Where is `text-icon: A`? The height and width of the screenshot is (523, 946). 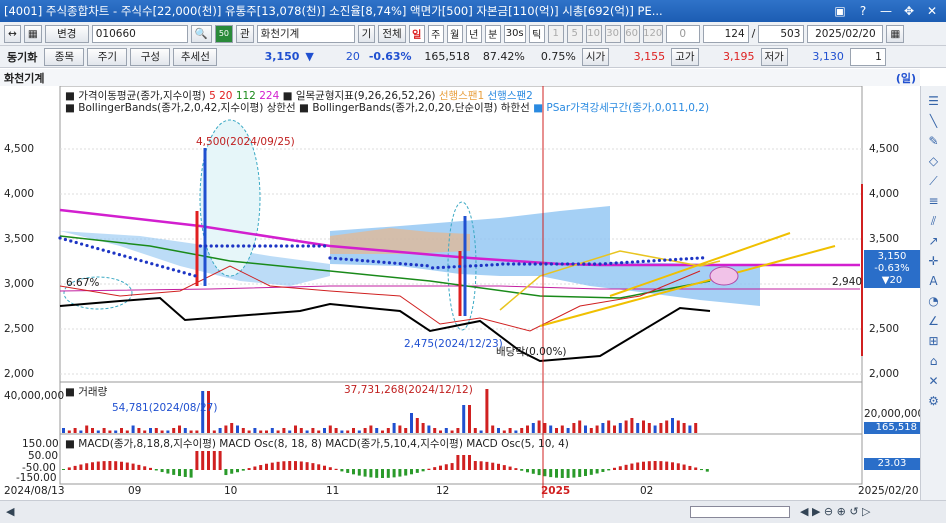 text-icon: A is located at coordinates (934, 281).